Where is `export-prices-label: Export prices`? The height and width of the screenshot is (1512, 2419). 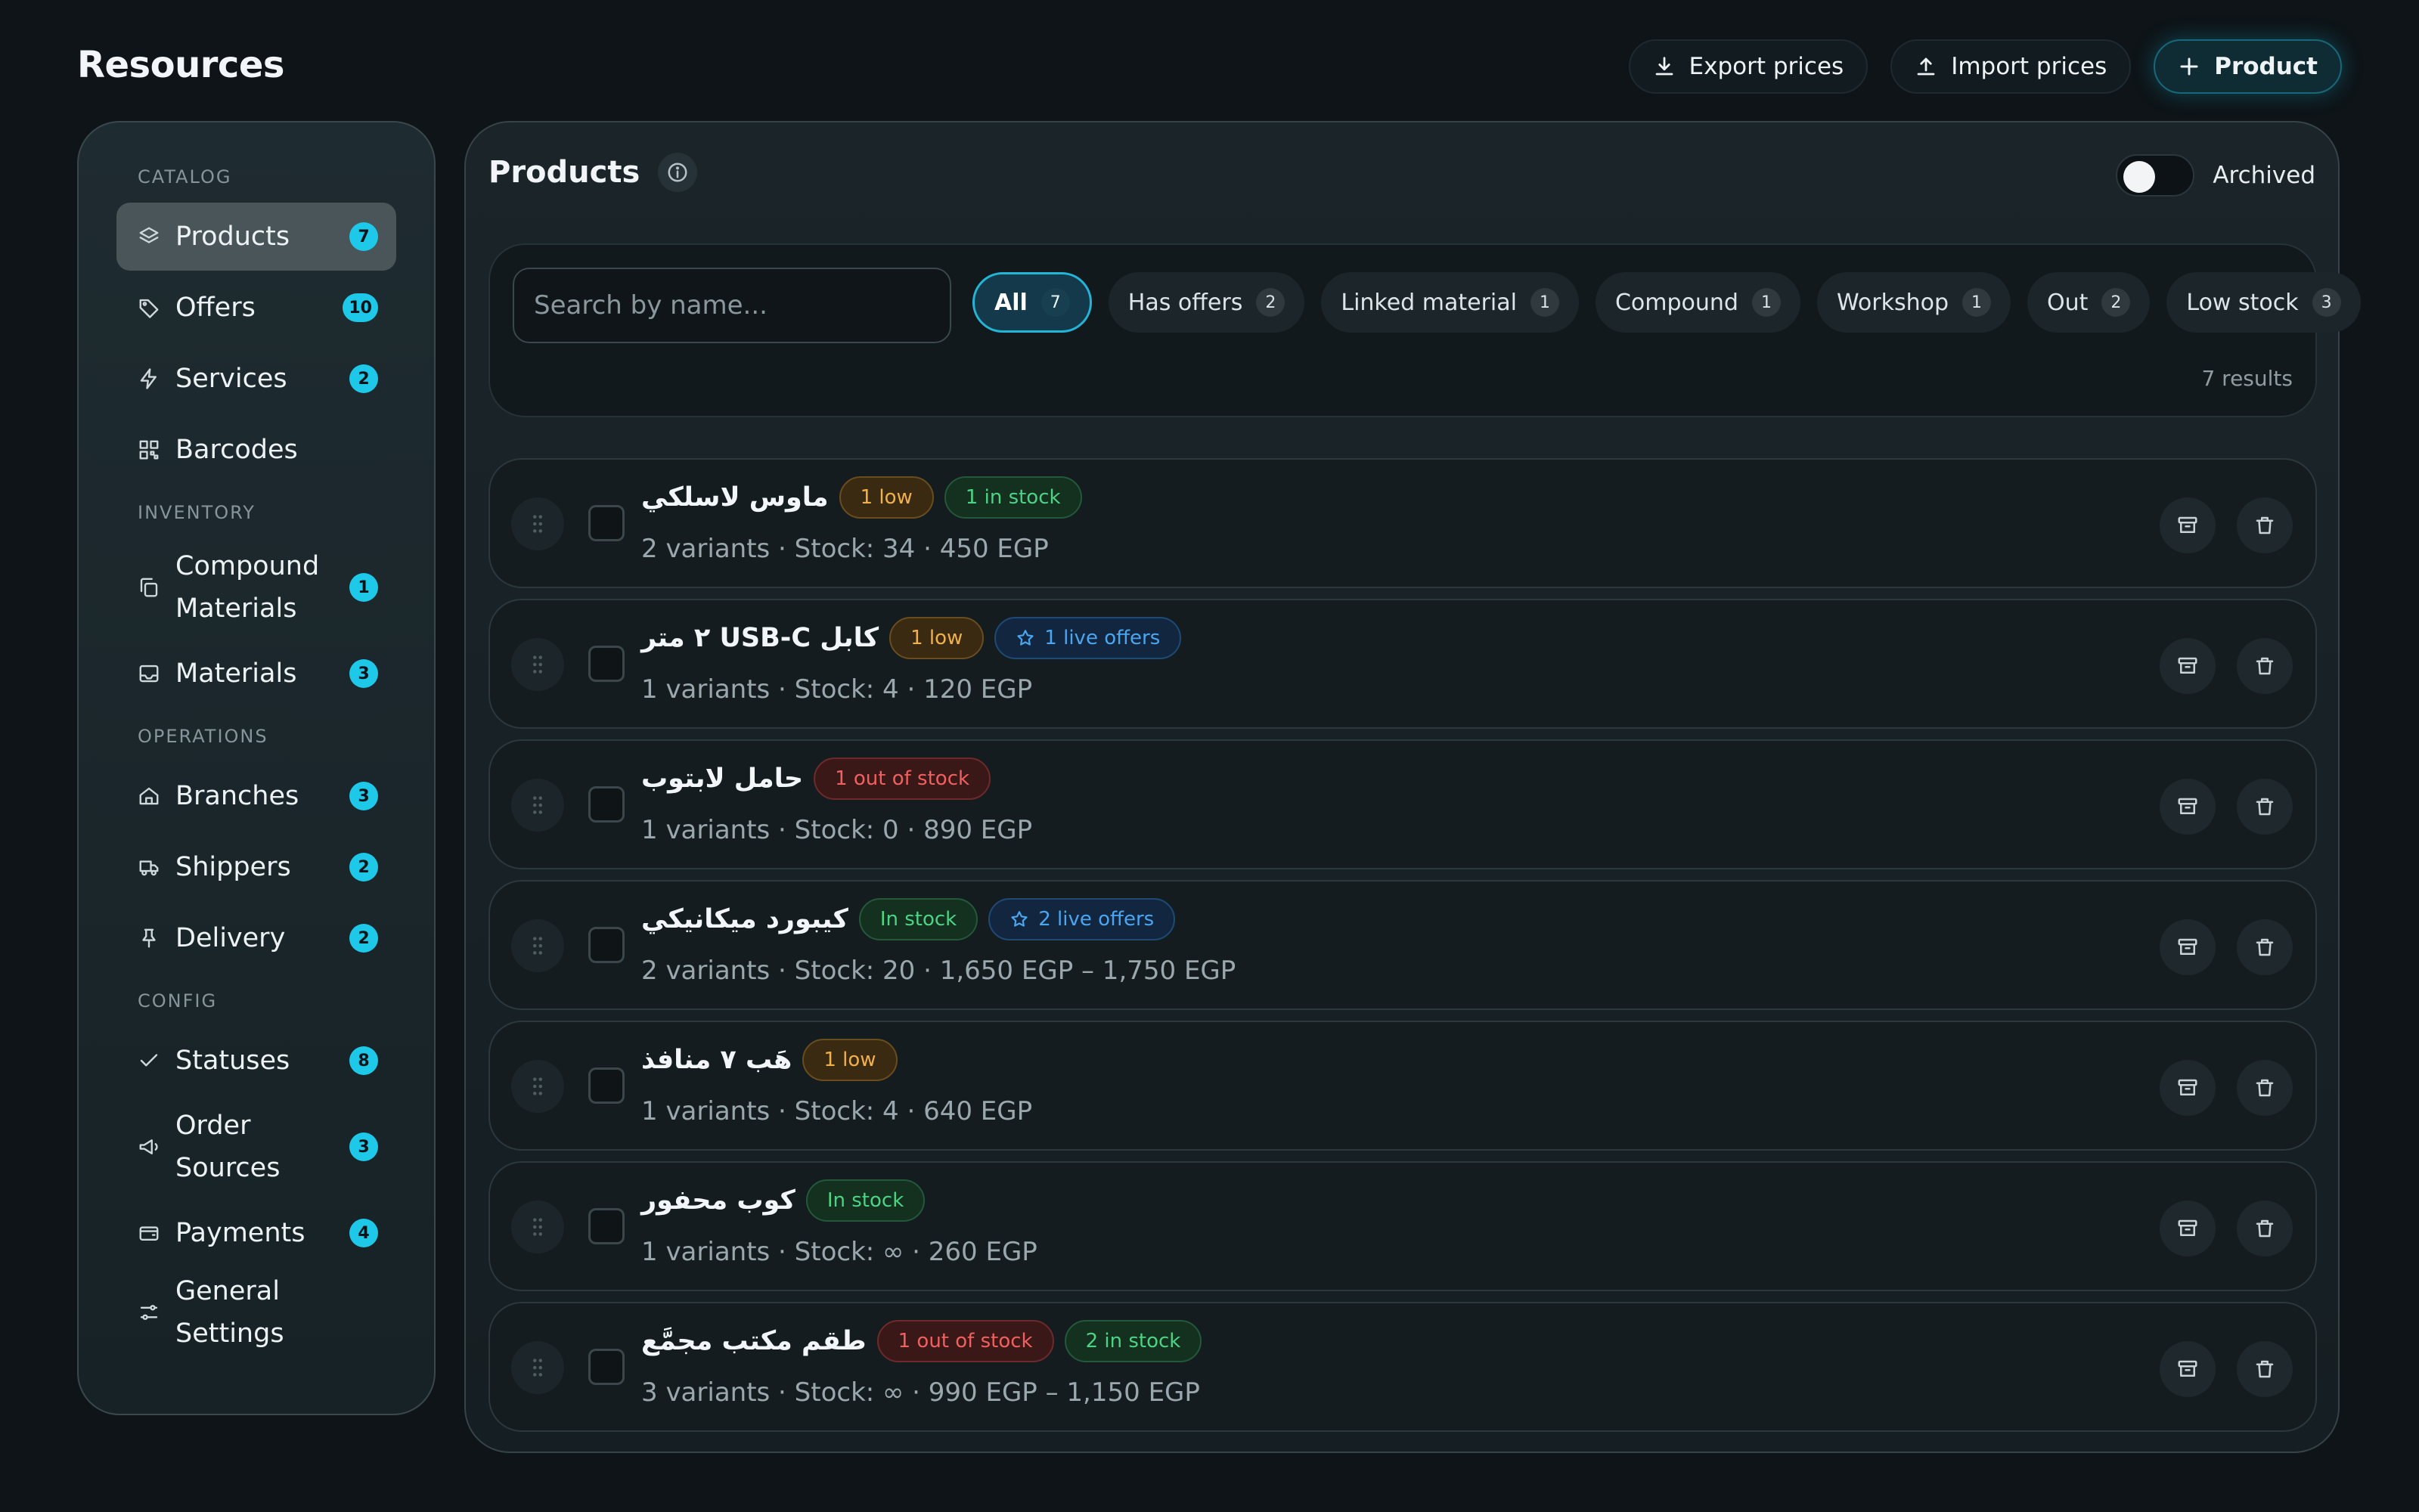
export-prices-label: Export prices is located at coordinates (1766, 66).